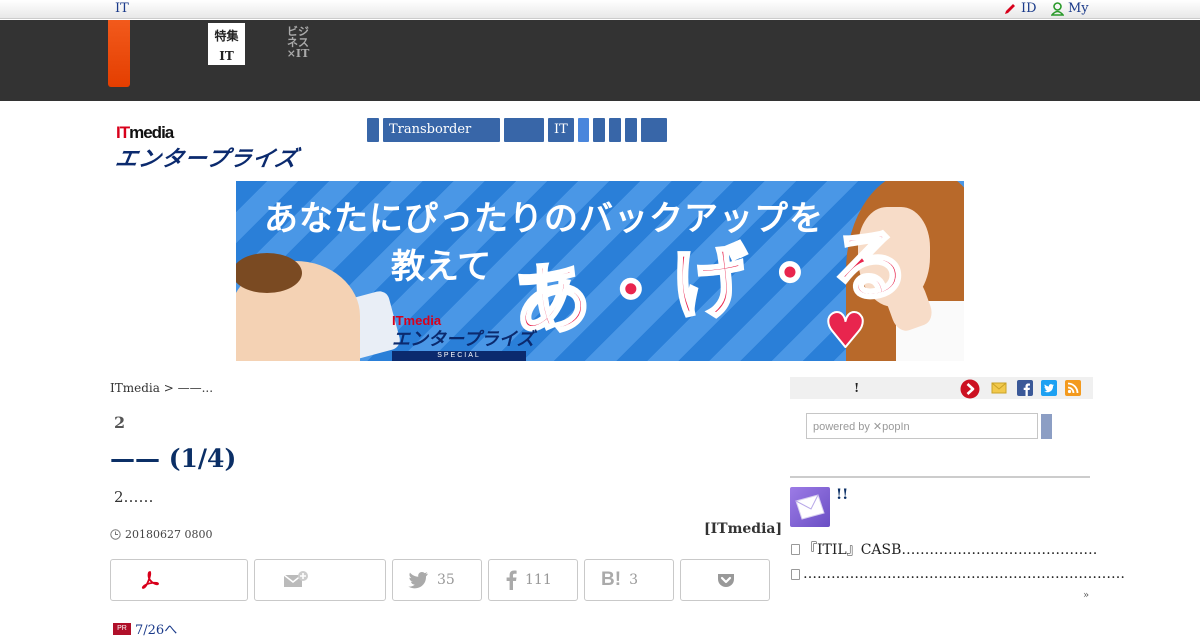 This screenshot has height=638, width=1200. I want to click on pdf-icon, so click(150, 580).